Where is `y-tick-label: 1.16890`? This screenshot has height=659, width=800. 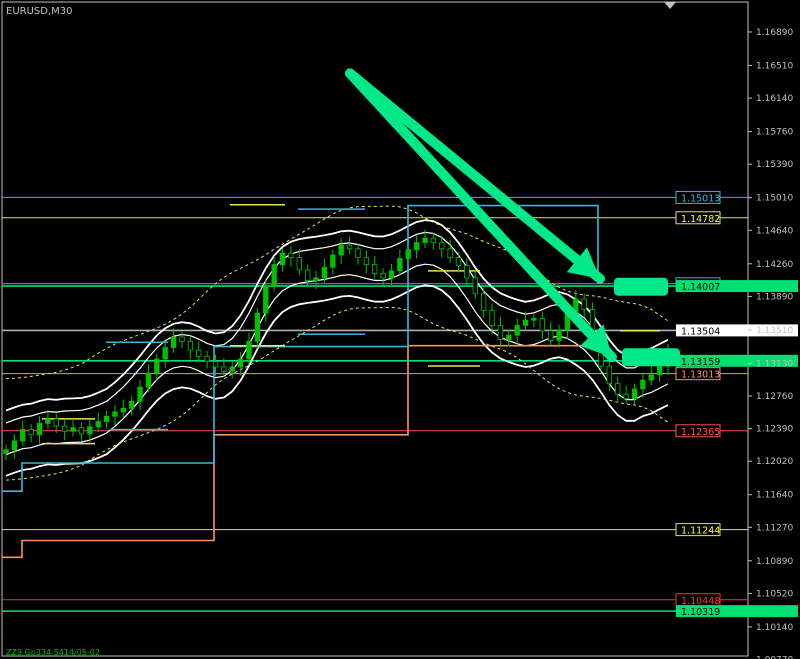 y-tick-label: 1.16890 is located at coordinates (774, 33).